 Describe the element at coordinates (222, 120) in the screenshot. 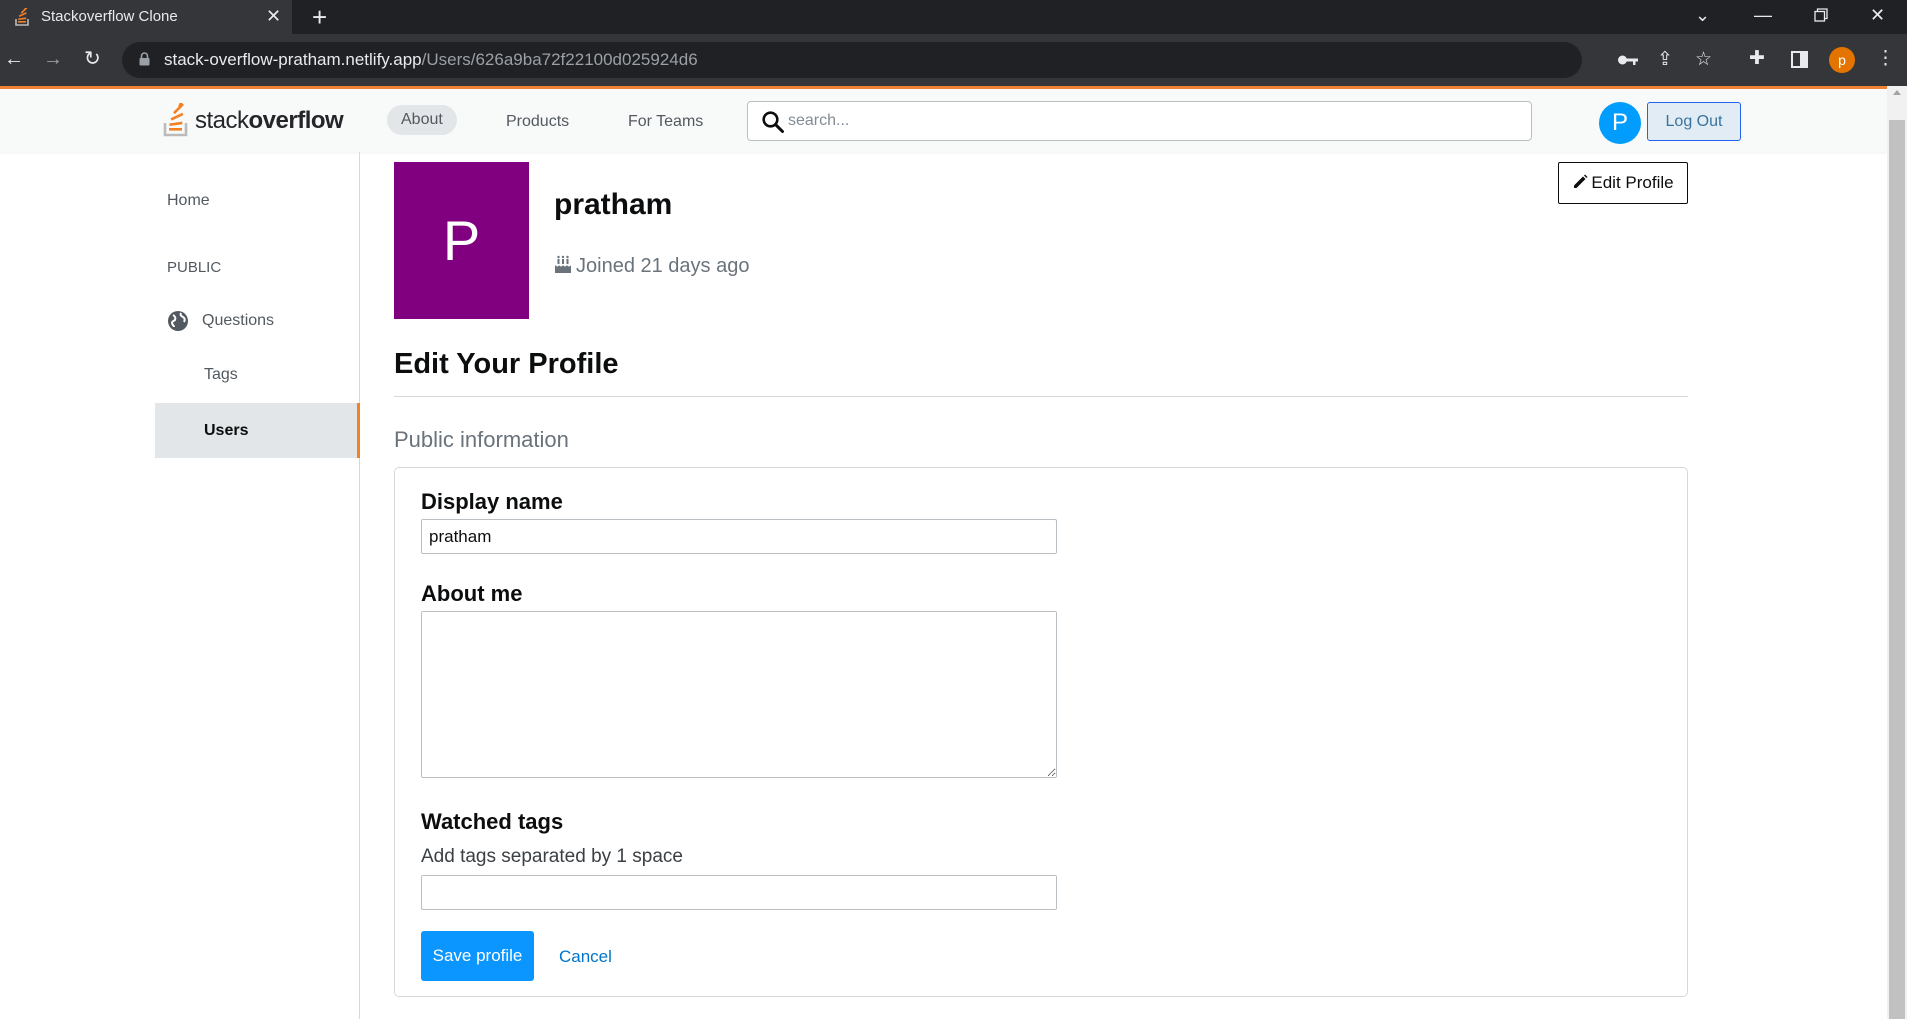

I see `logo-text-light: stack` at that location.